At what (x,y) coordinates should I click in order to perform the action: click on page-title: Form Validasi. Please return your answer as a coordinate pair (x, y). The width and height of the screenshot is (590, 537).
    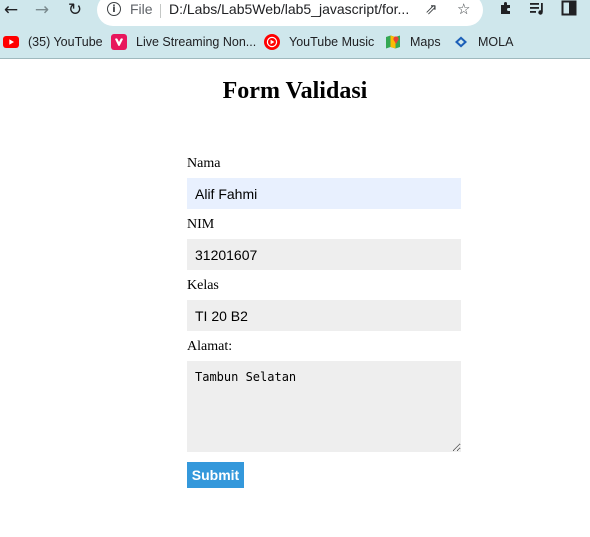
    Looking at the image, I should click on (295, 91).